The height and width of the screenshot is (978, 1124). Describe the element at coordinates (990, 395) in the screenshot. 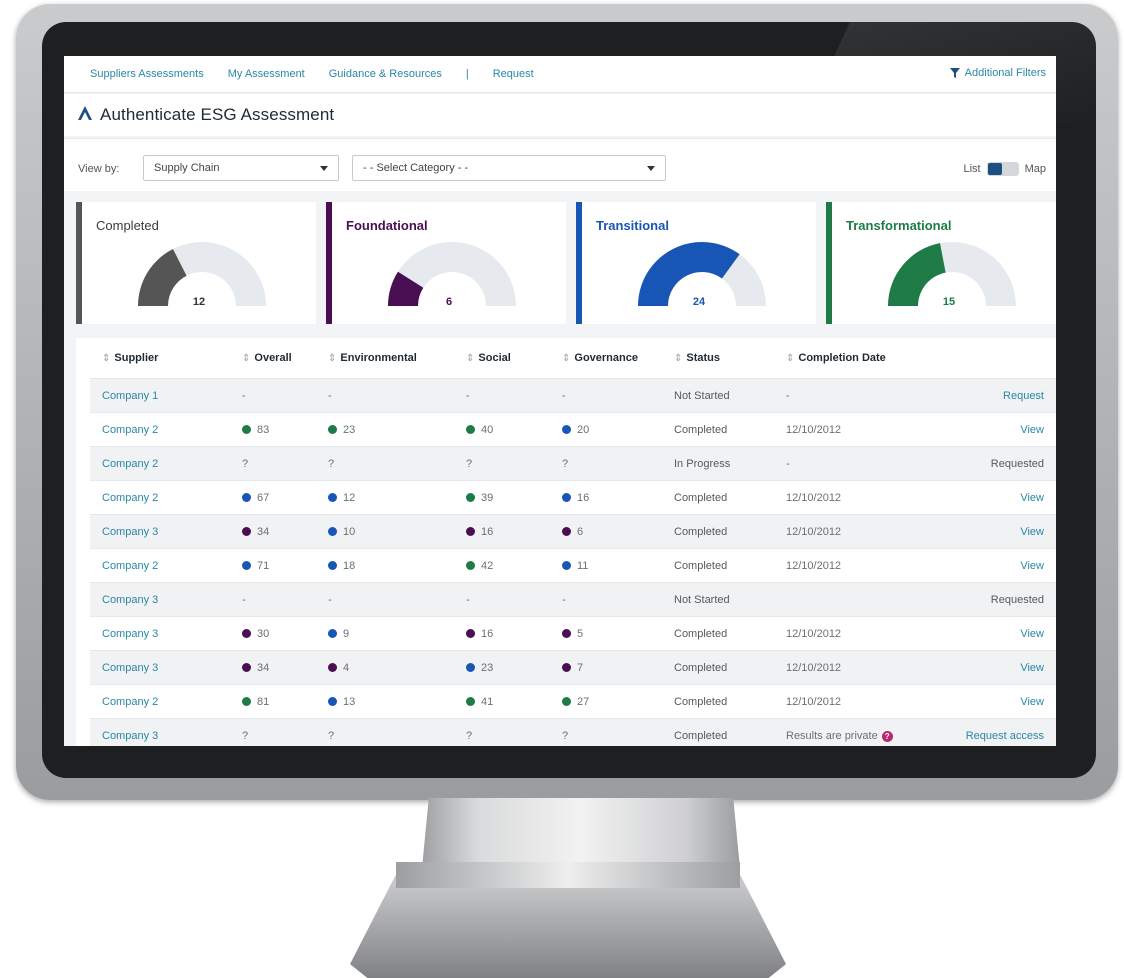

I see `row-action-link: Request` at that location.